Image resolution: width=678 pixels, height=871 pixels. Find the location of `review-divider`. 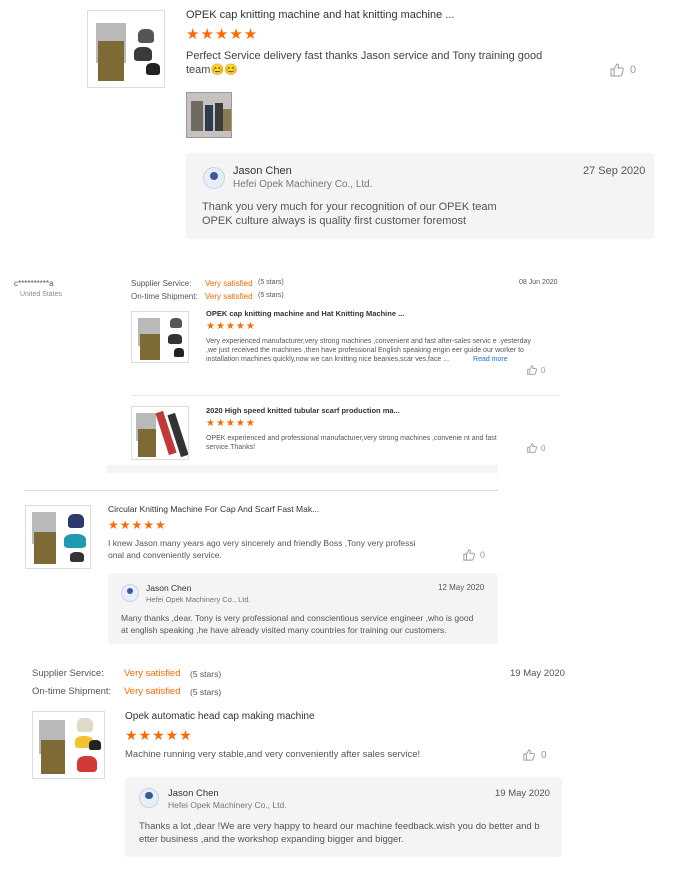

review-divider is located at coordinates (261, 490).